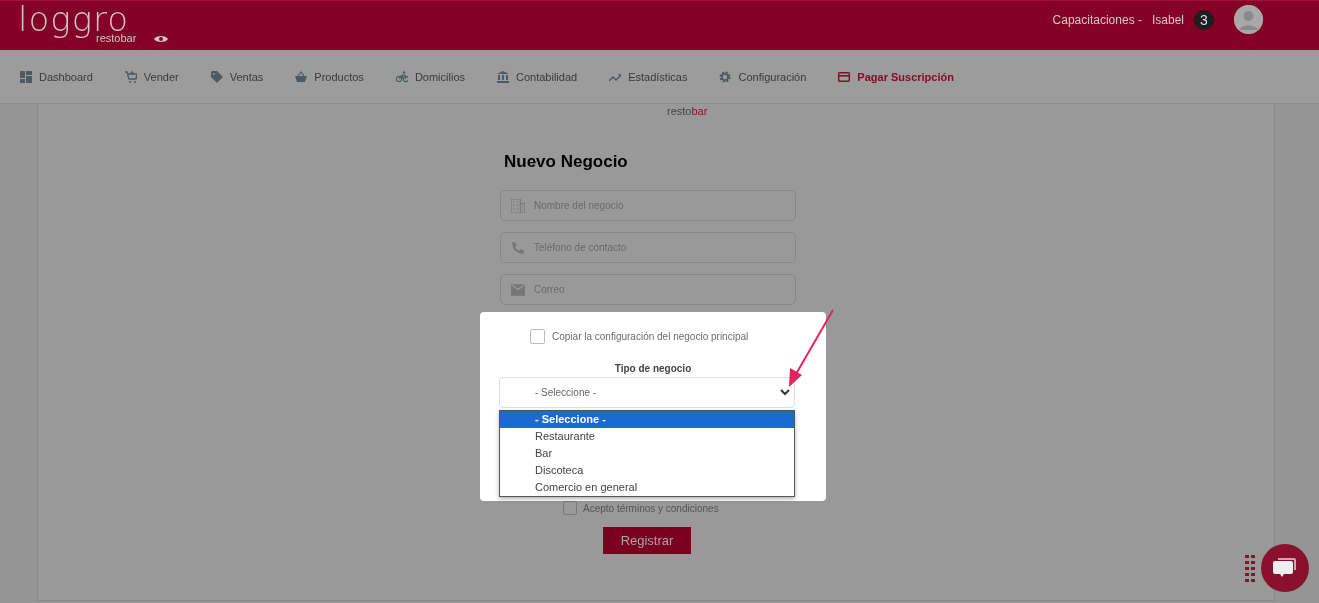 The height and width of the screenshot is (603, 1319). Describe the element at coordinates (537, 76) in the screenshot. I see `nav-link: Contabilidad` at that location.